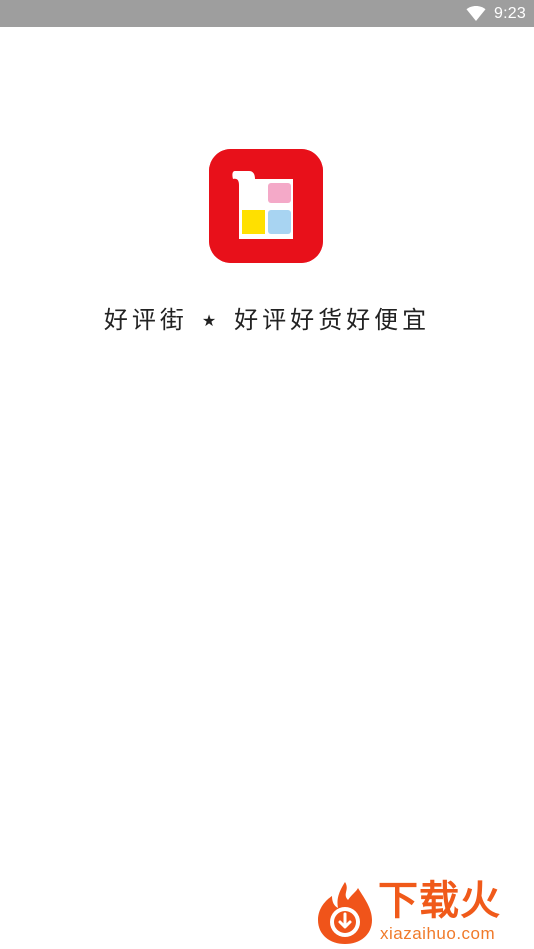  I want to click on flame-download-icon, so click(345, 913).